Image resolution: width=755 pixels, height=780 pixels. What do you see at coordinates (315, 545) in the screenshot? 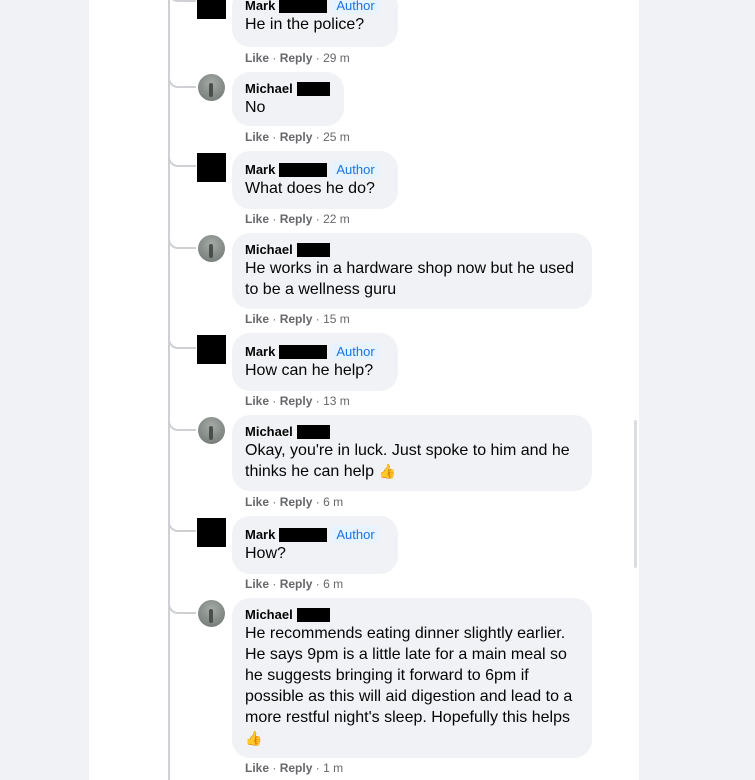
I see `comment-bubble: Mark Author How?` at bounding box center [315, 545].